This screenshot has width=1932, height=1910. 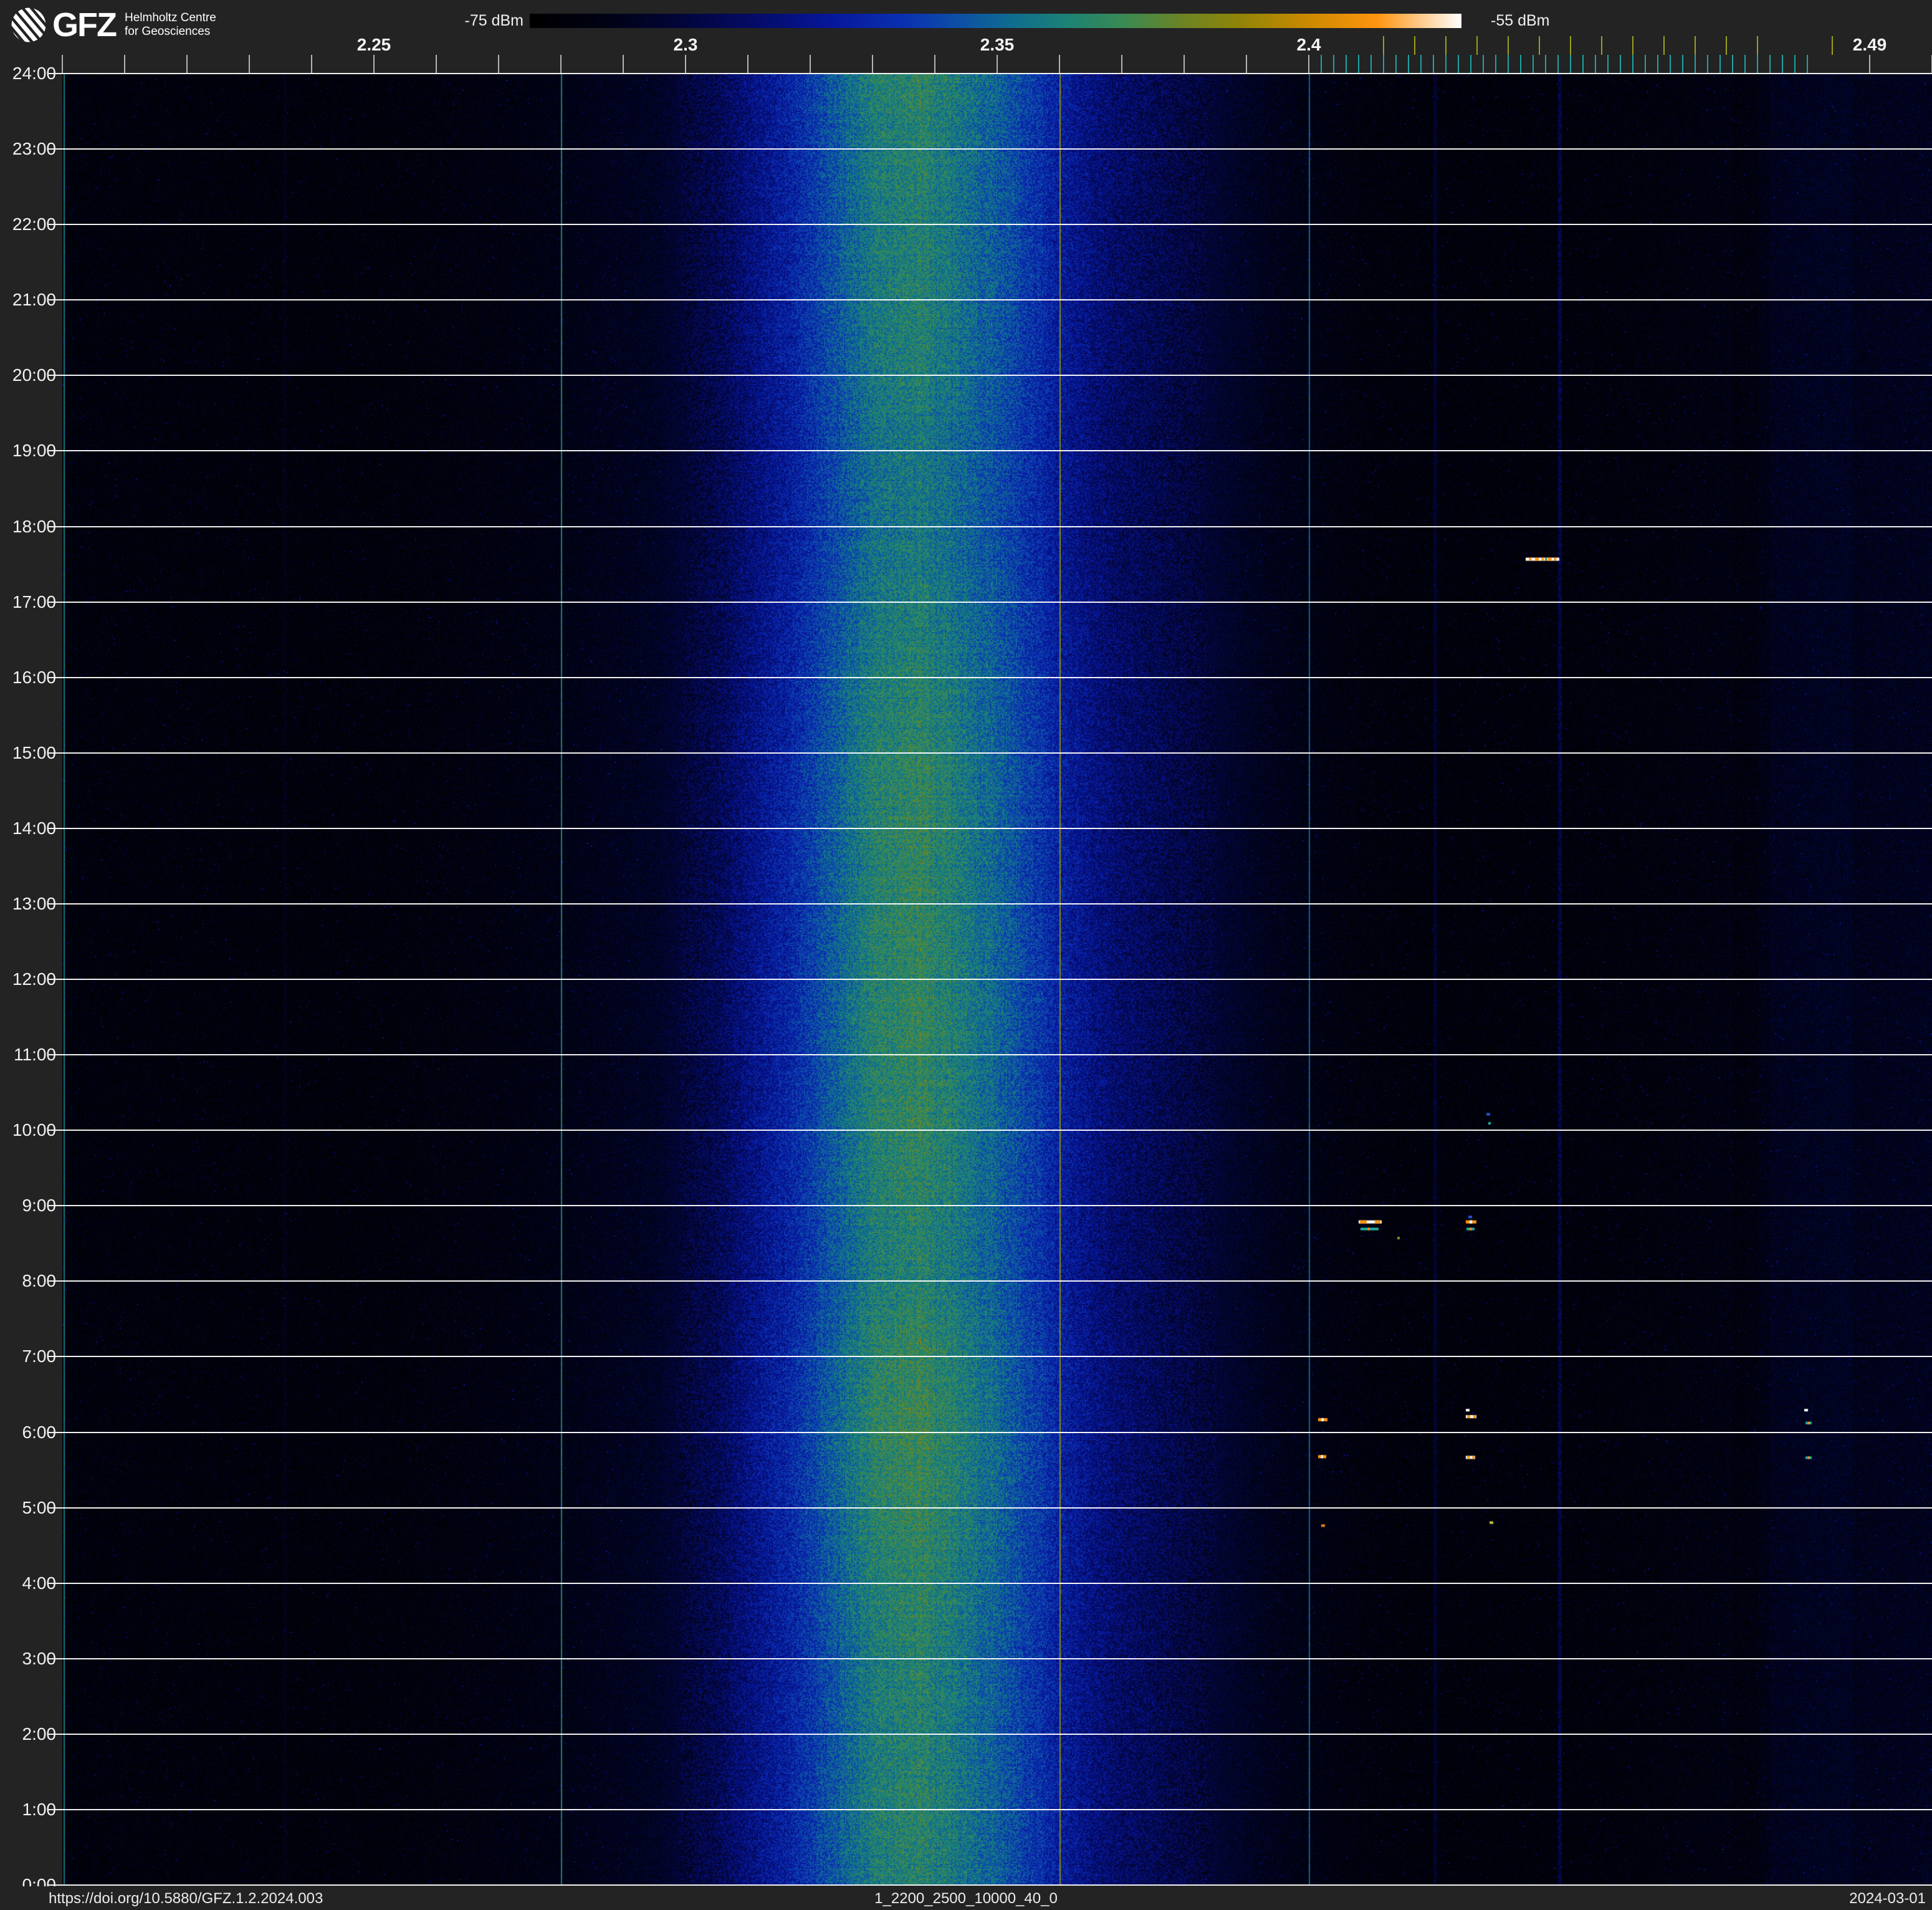 What do you see at coordinates (34, 375) in the screenshot?
I see `hour-label: 20:00` at bounding box center [34, 375].